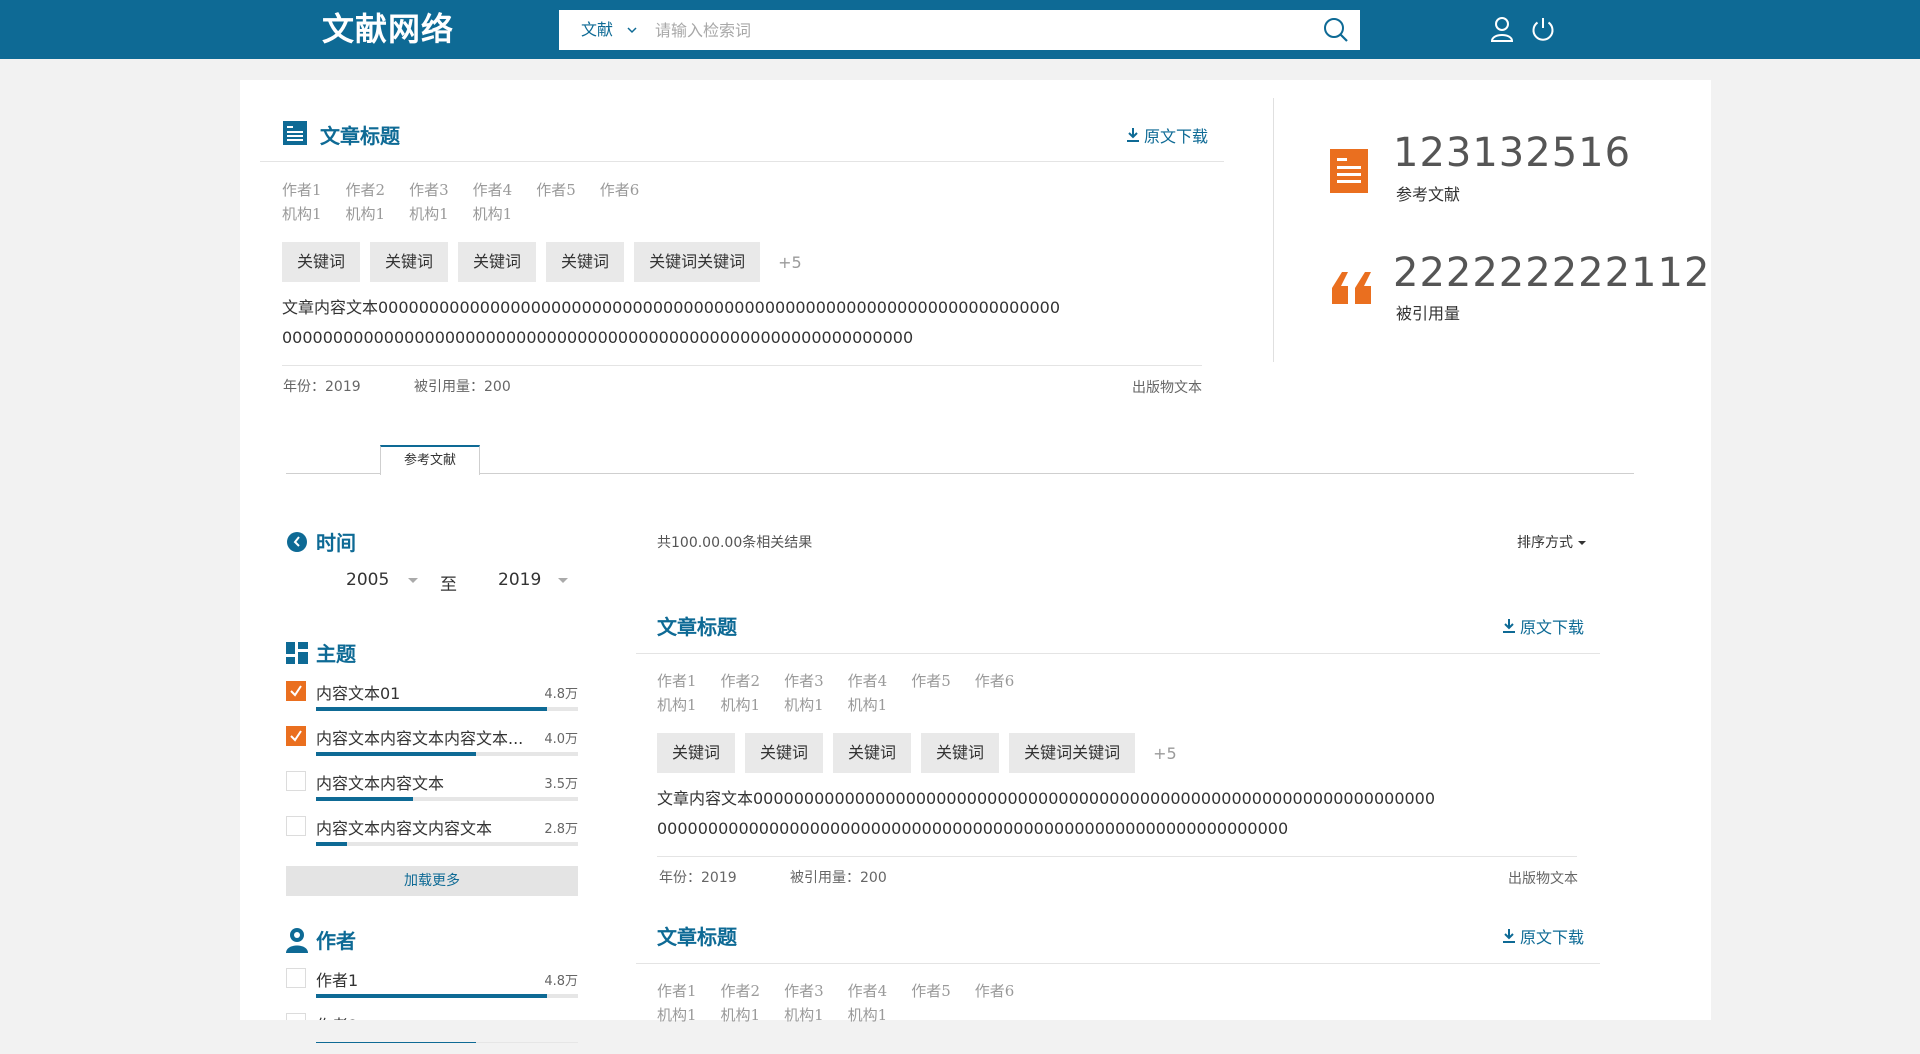 The width and height of the screenshot is (1920, 1054). Describe the element at coordinates (1273, 230) in the screenshot. I see `vertical-divider` at that location.